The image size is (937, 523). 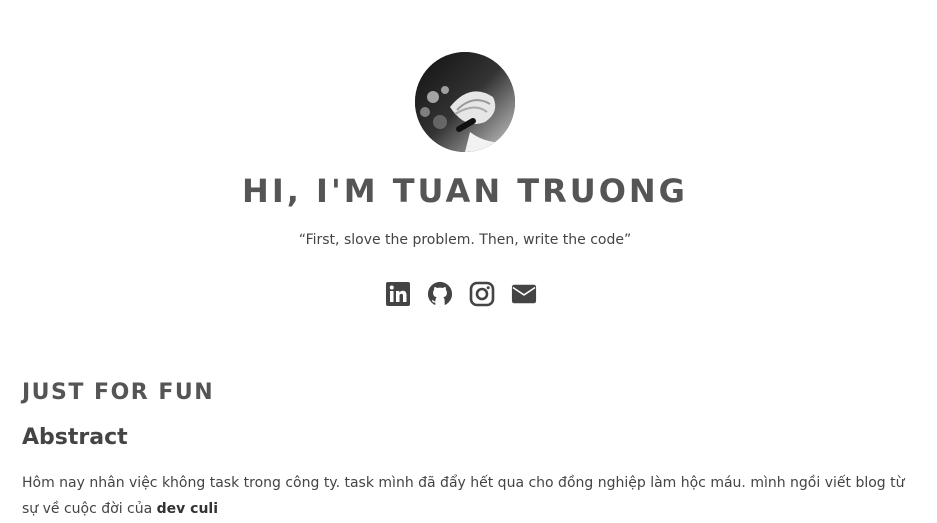 I want to click on post-heading: Abstract, so click(x=75, y=437).